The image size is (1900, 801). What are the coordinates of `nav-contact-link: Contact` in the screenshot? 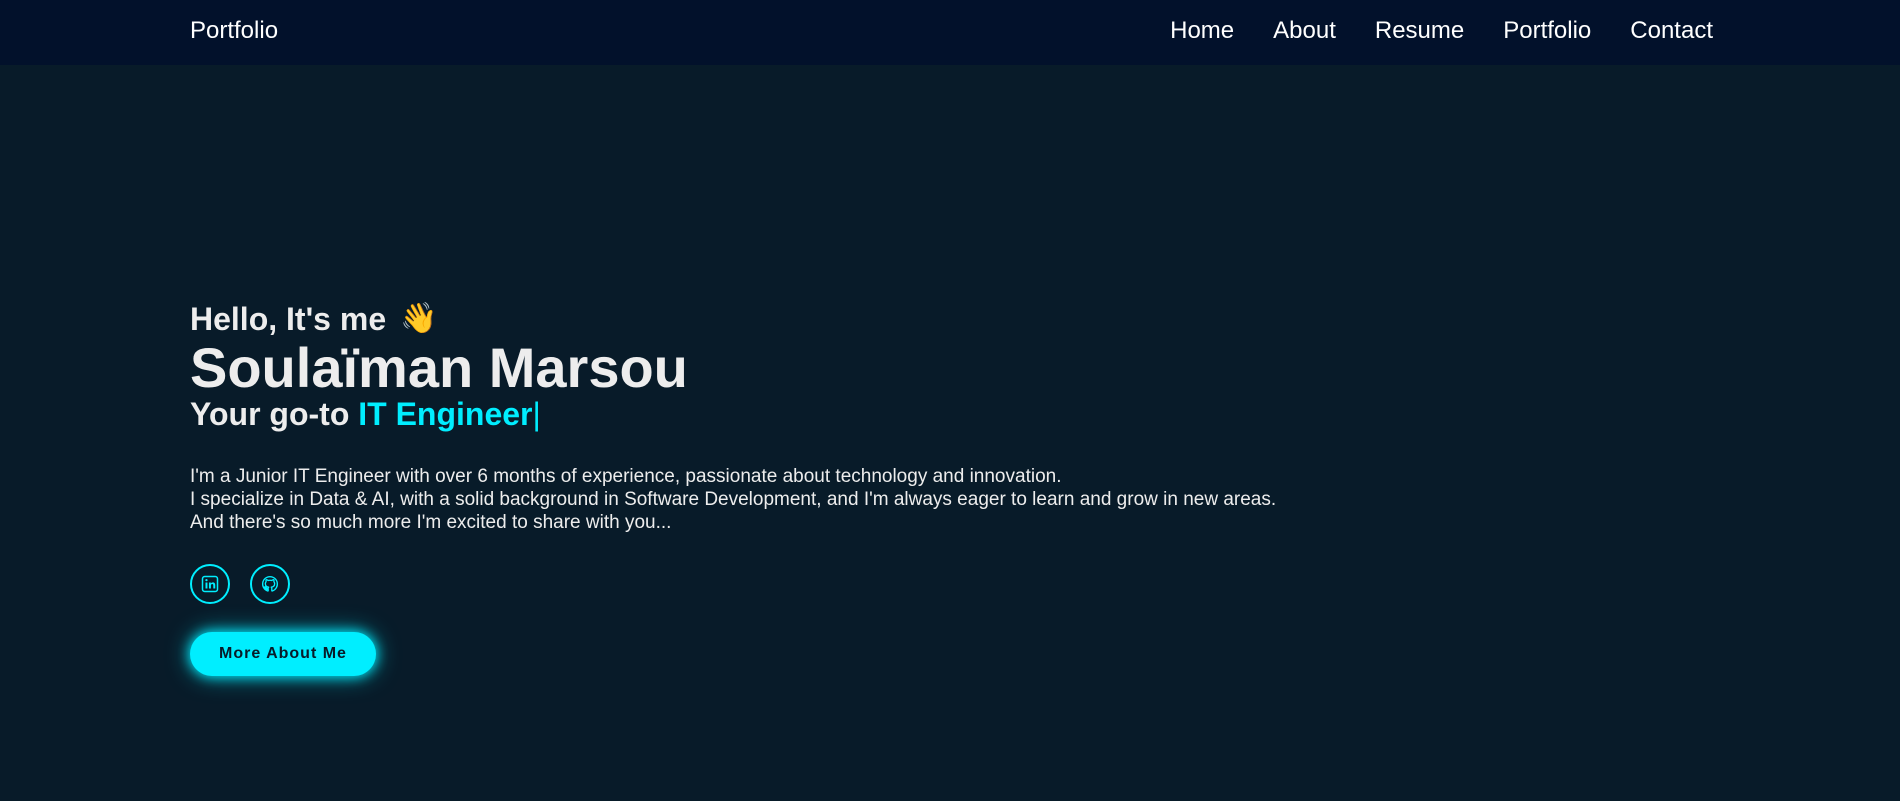 It's located at (1671, 31).